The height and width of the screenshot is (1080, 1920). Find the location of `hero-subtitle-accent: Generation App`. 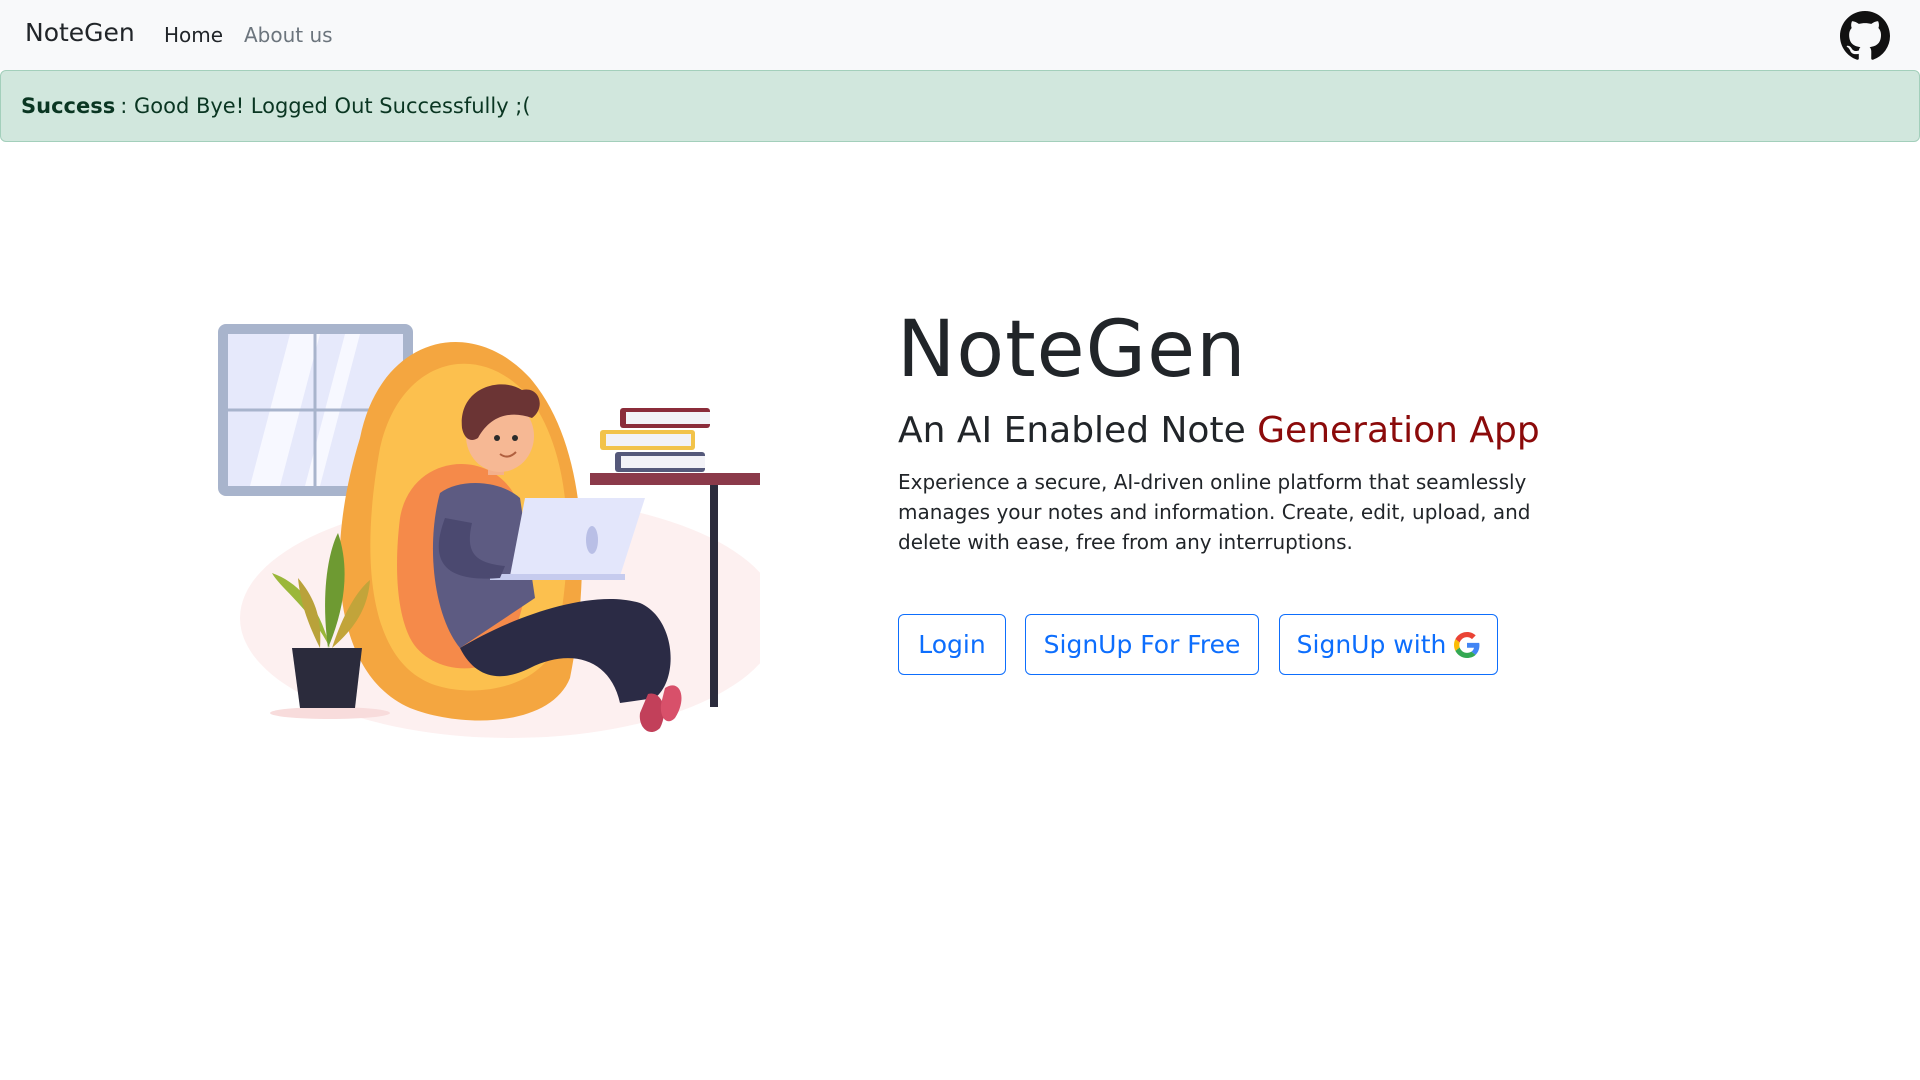

hero-subtitle-accent: Generation App is located at coordinates (1398, 430).